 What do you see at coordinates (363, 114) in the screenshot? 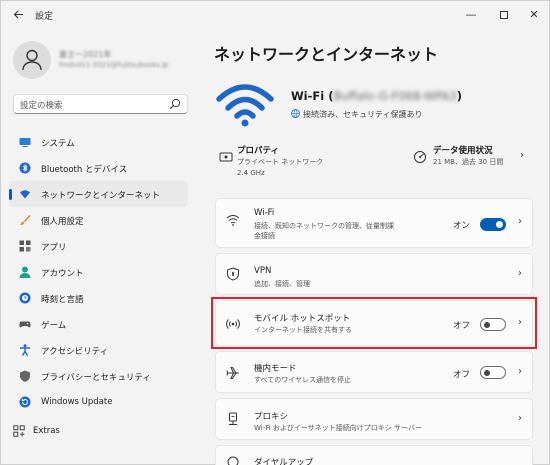
I see `network-status-text: 接続済み、セキュリティ保護あり` at bounding box center [363, 114].